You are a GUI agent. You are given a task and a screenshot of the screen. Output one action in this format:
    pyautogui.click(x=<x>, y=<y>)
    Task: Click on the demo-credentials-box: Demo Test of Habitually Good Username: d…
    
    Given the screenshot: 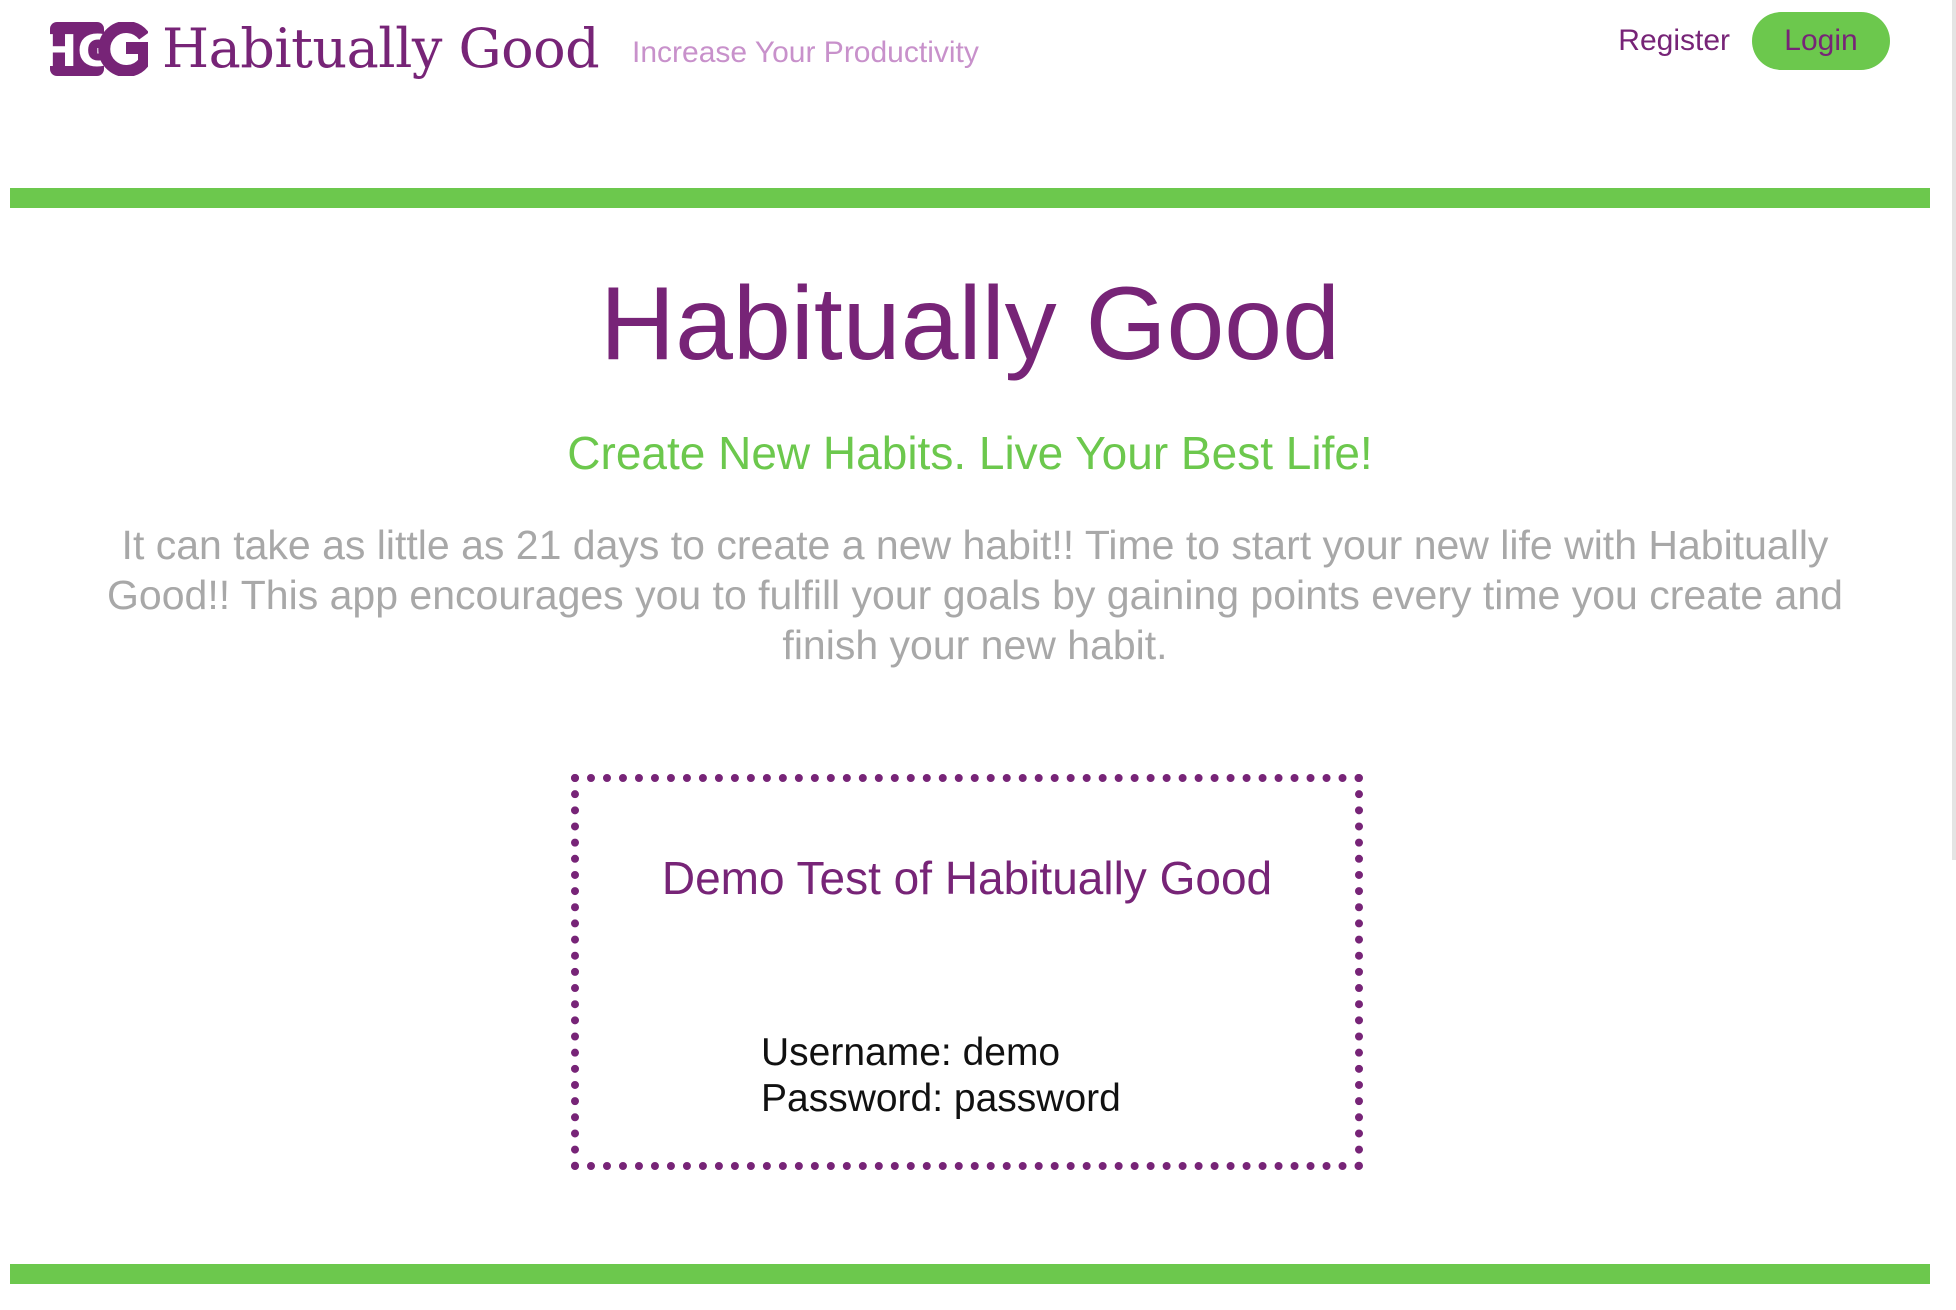 What is the action you would take?
    pyautogui.click(x=967, y=972)
    